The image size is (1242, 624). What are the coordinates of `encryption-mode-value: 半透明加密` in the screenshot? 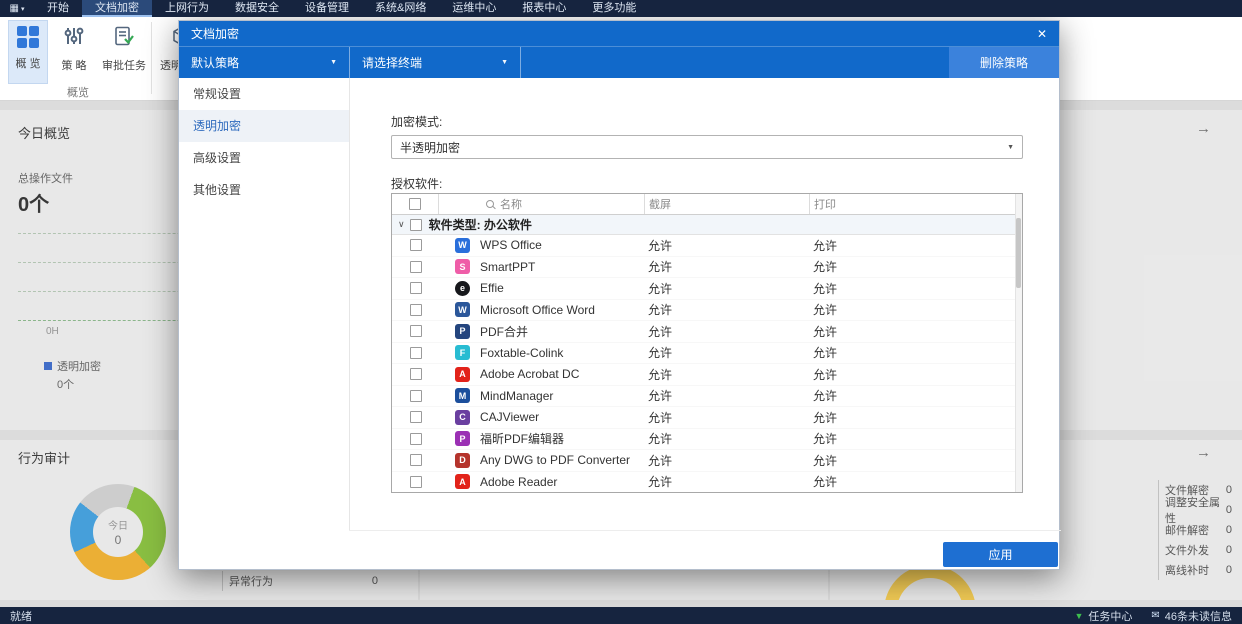 It's located at (430, 147).